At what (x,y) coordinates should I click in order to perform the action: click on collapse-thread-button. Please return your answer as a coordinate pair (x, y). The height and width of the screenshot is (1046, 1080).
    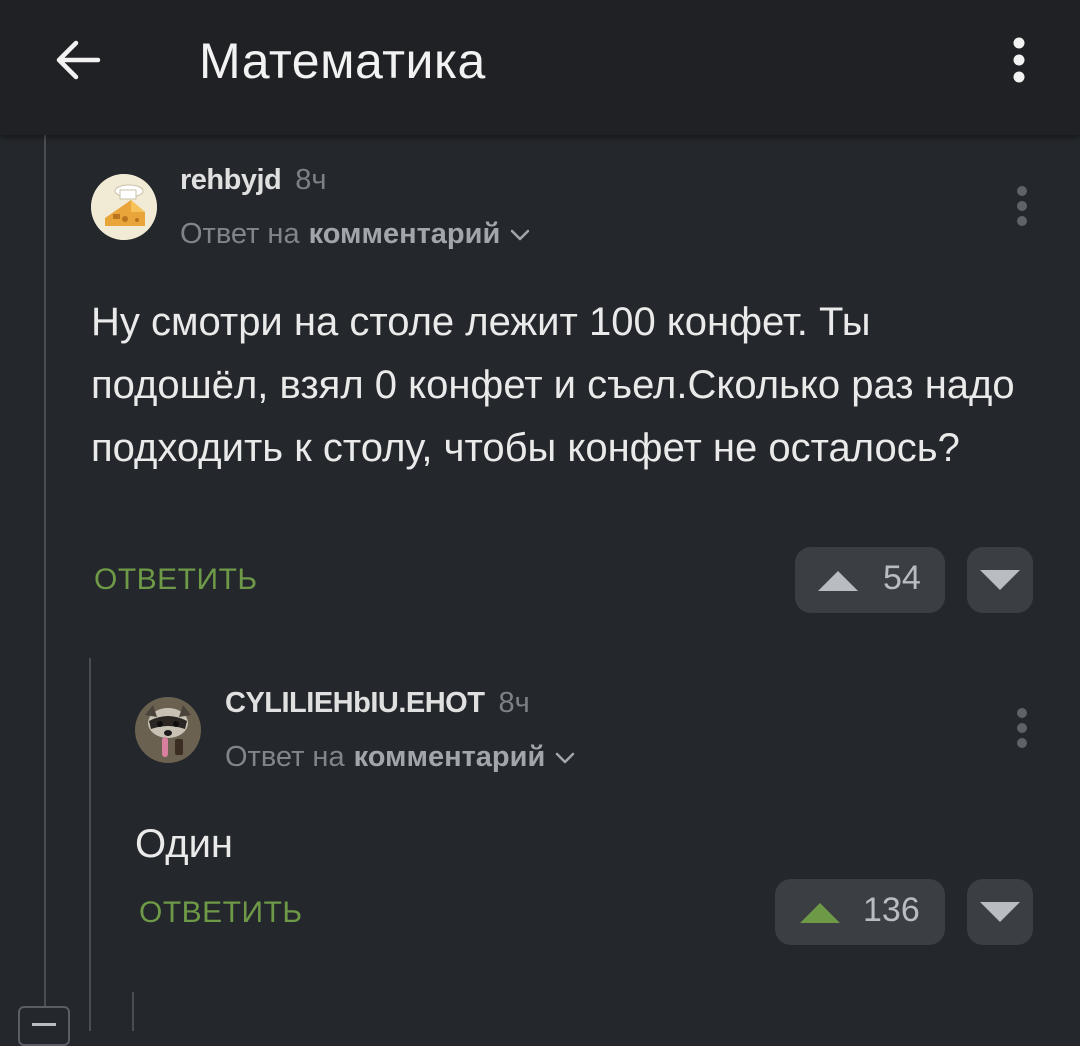
    Looking at the image, I should click on (44, 1026).